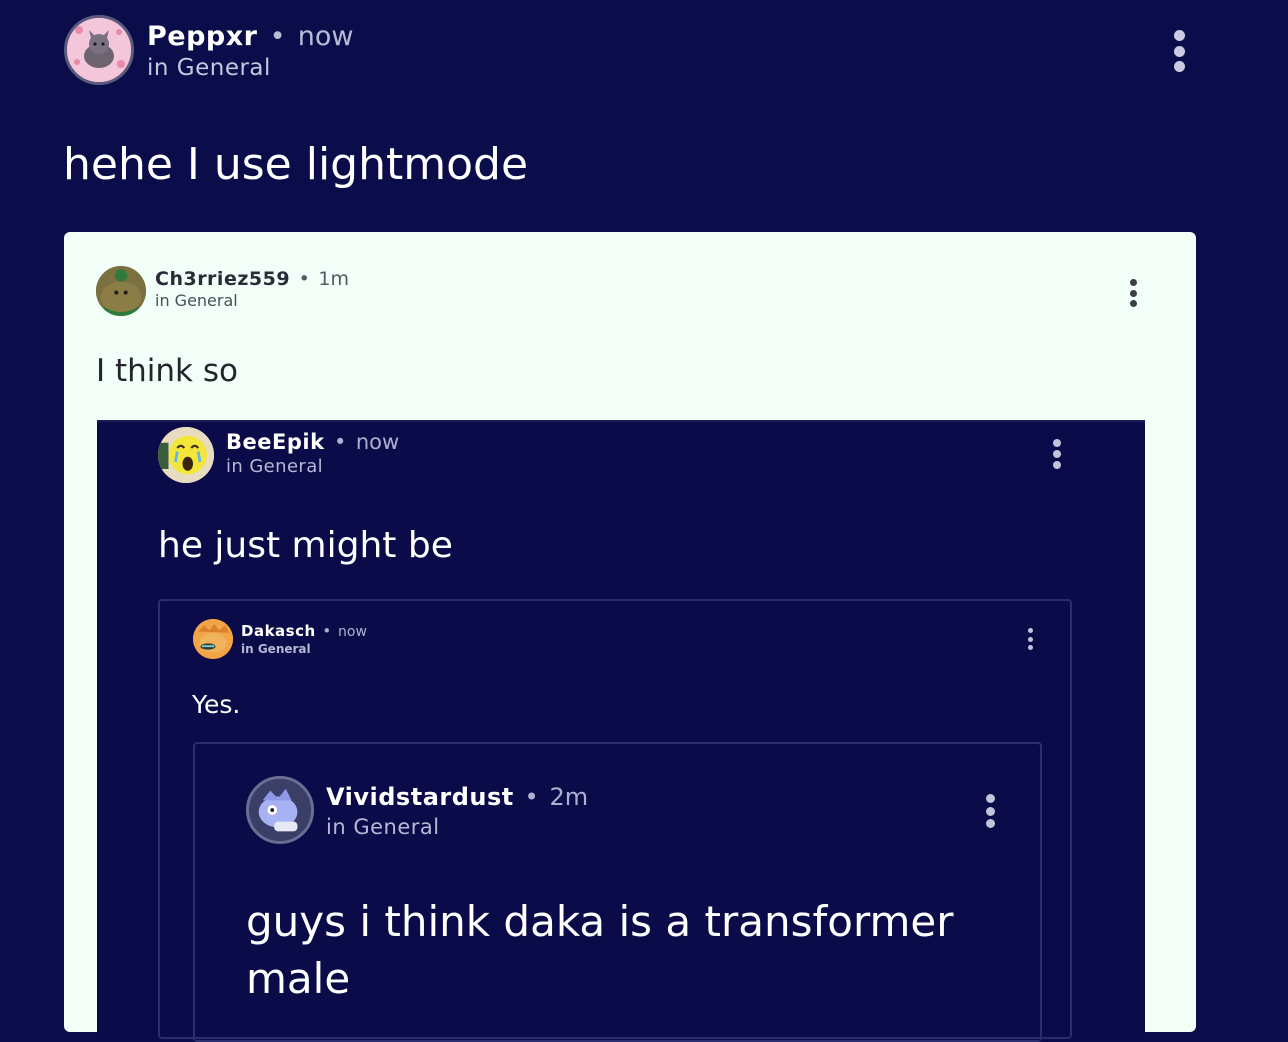 The width and height of the screenshot is (1288, 1042). I want to click on quoted-post-text: I think so, so click(167, 371).